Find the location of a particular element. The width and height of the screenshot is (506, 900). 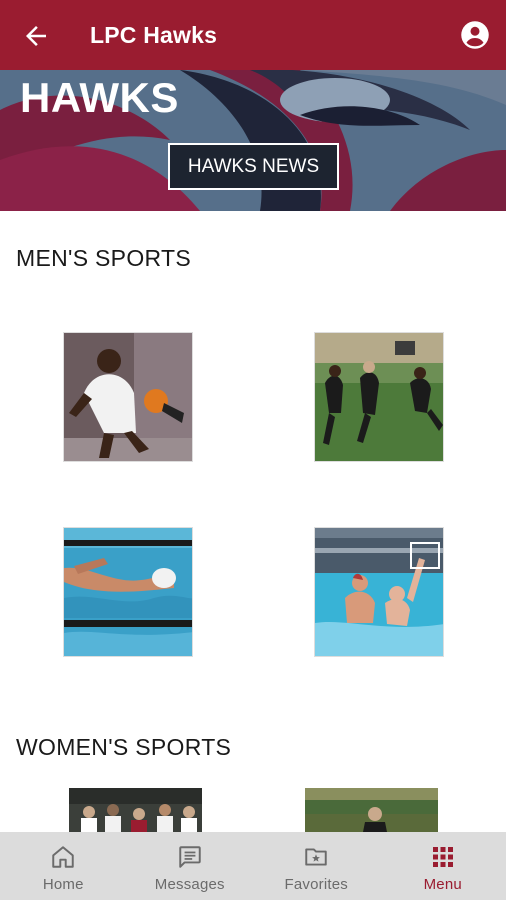

nav-home: Home is located at coordinates (63, 866).